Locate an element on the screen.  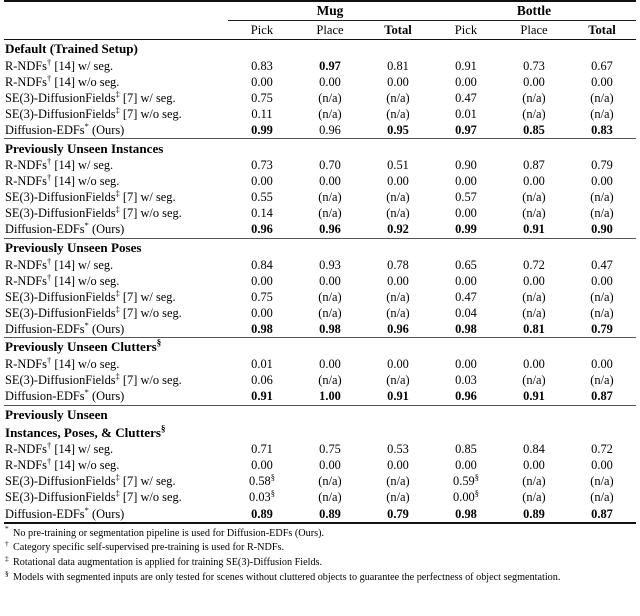
metric-cell: 0.57 is located at coordinates (466, 198).